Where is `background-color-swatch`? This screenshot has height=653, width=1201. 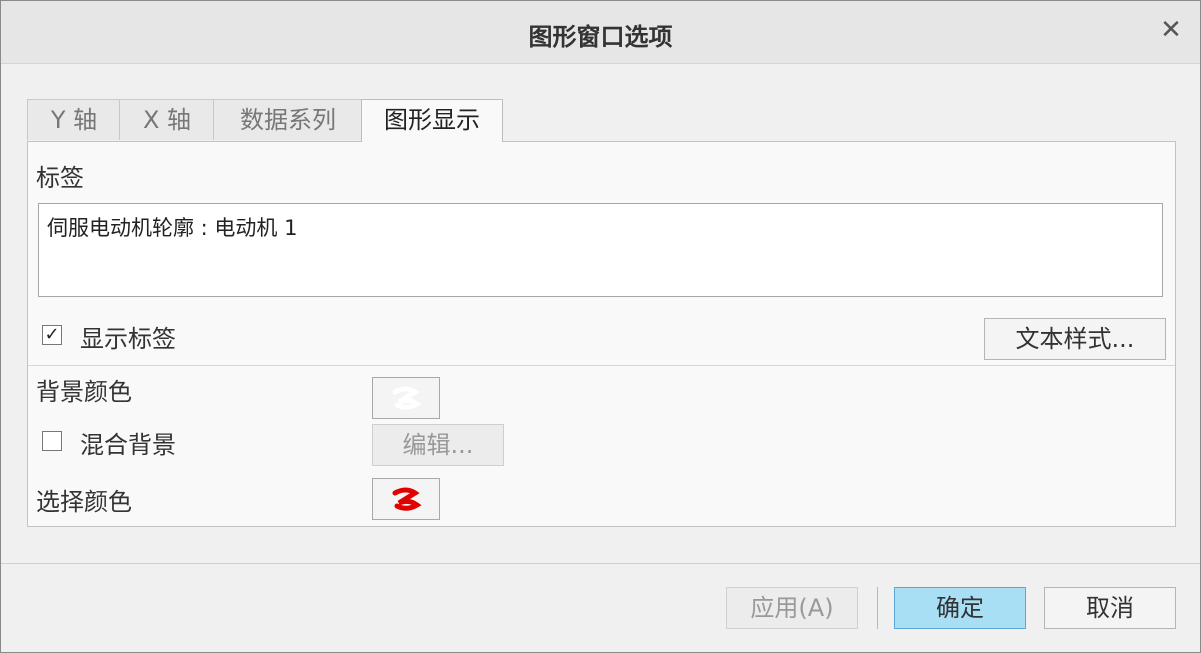 background-color-swatch is located at coordinates (406, 398).